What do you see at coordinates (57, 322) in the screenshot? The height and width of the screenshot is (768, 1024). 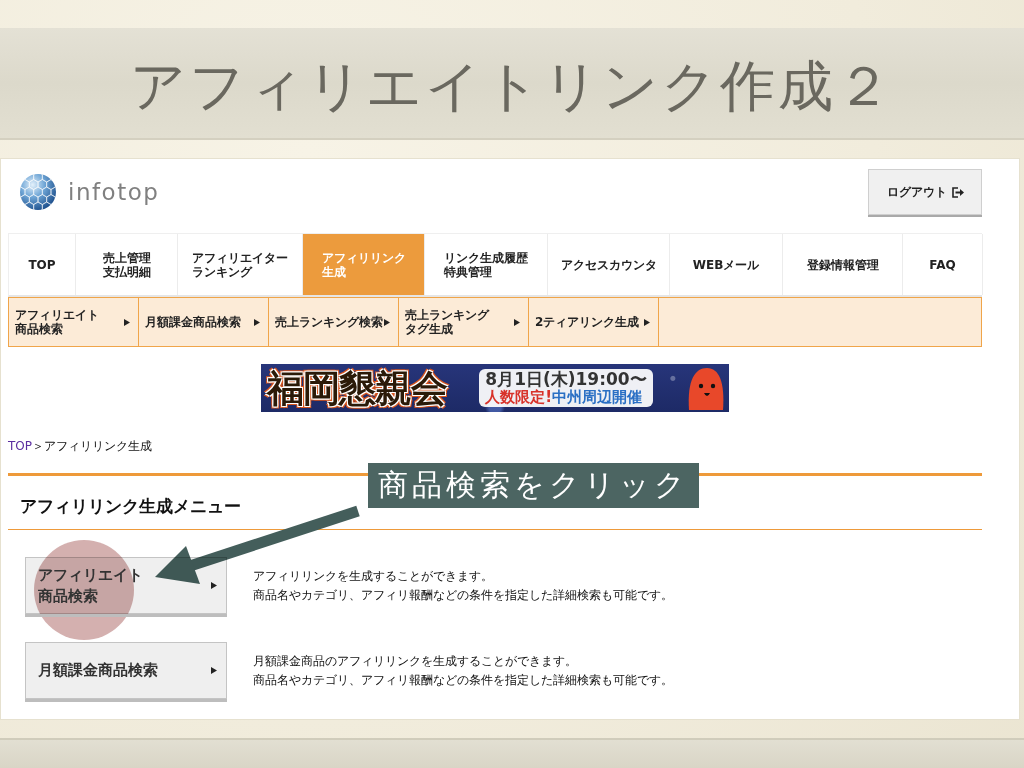 I see `sub-nav-label: アフィリエイト 商品検索` at bounding box center [57, 322].